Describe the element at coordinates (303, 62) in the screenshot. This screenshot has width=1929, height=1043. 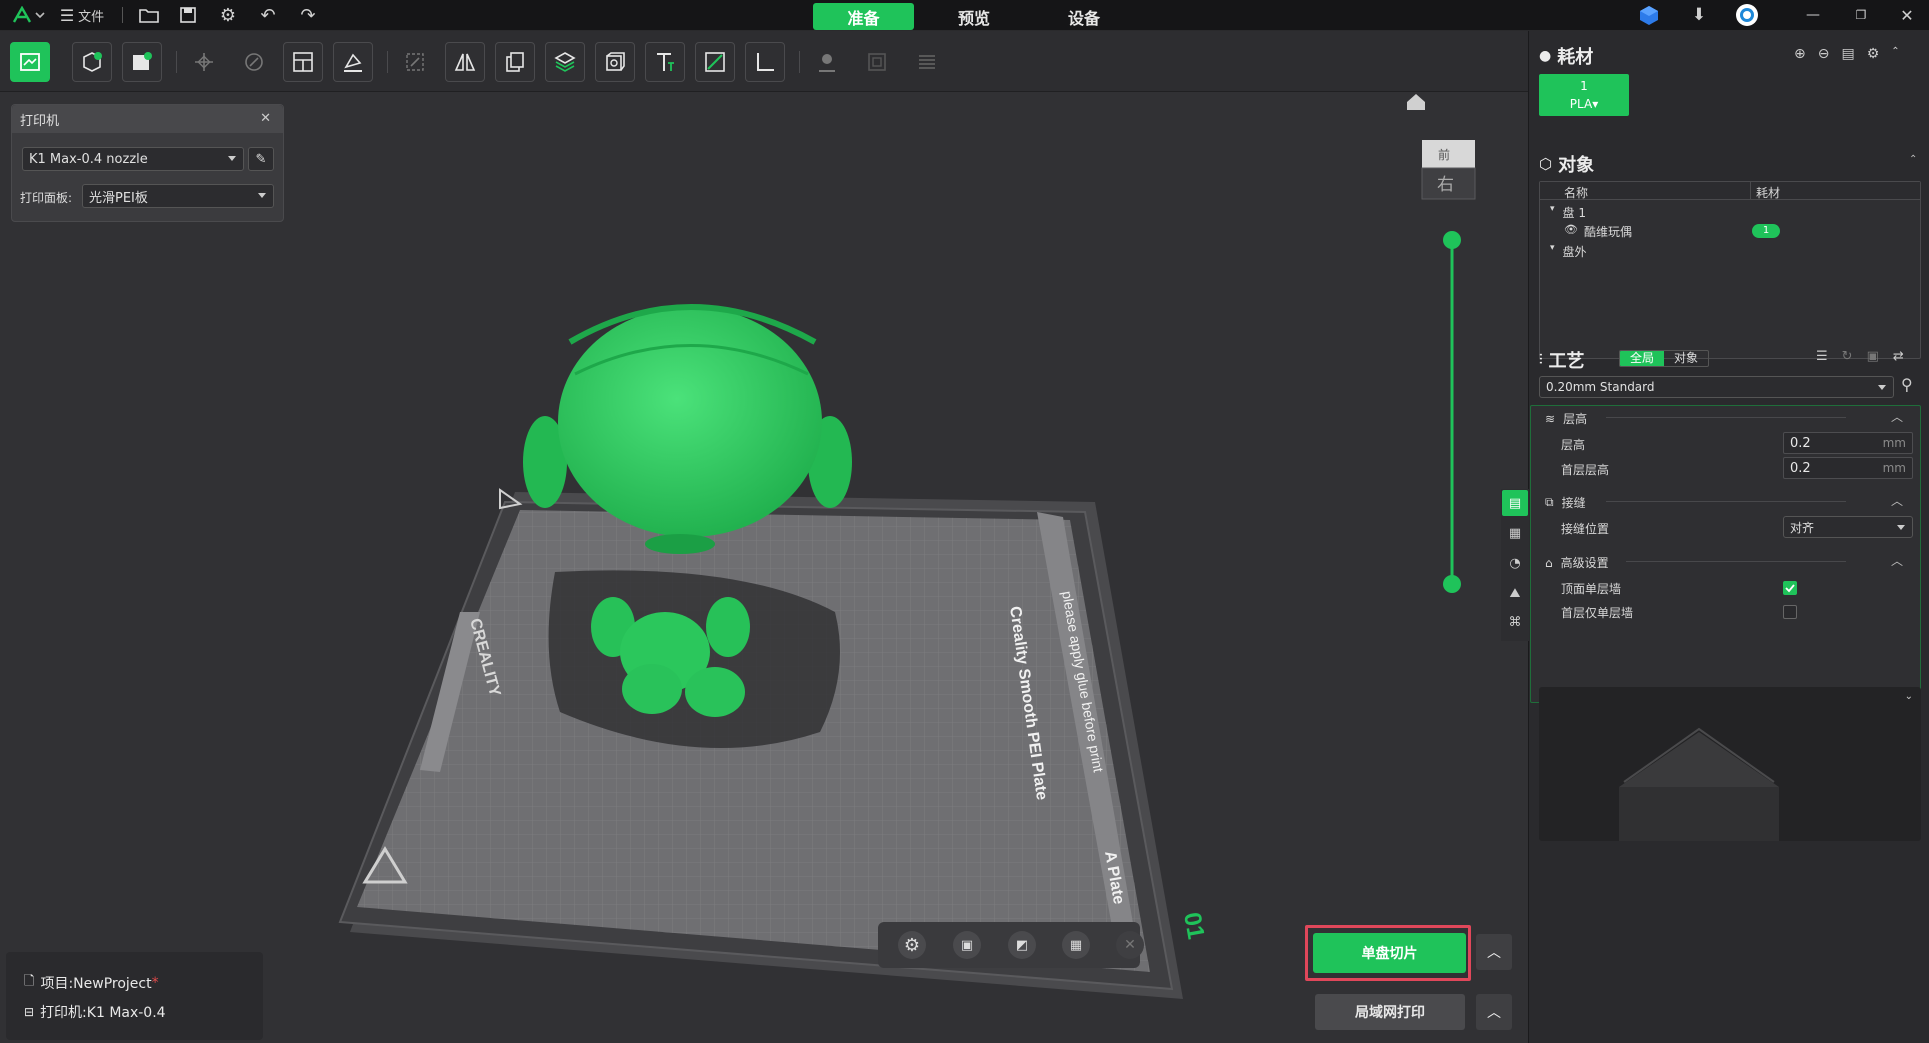
I see `layout-button` at that location.